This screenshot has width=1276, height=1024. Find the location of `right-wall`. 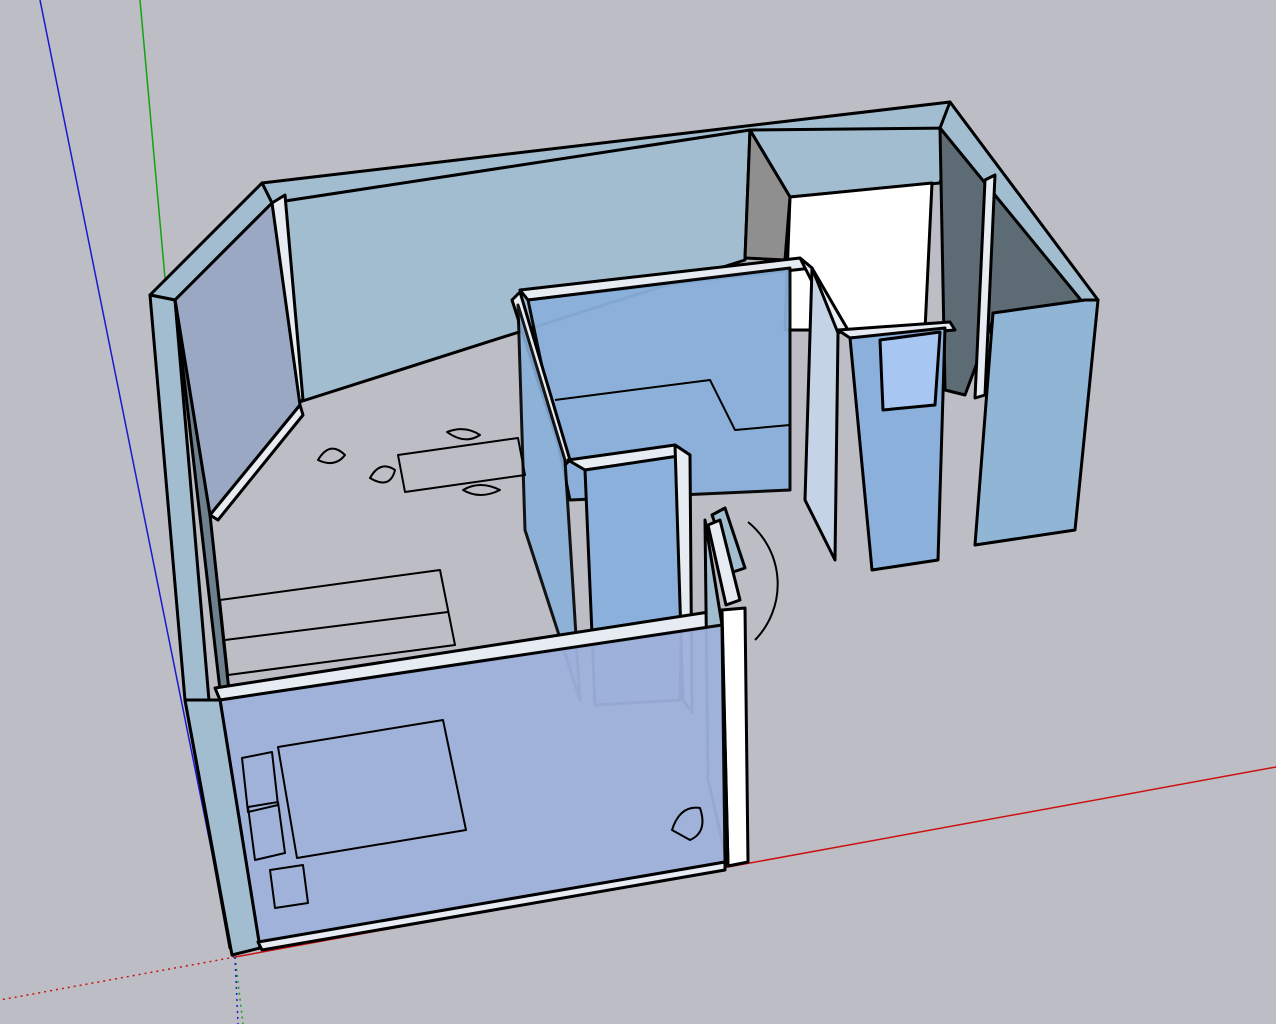

right-wall is located at coordinates (1019, 323).